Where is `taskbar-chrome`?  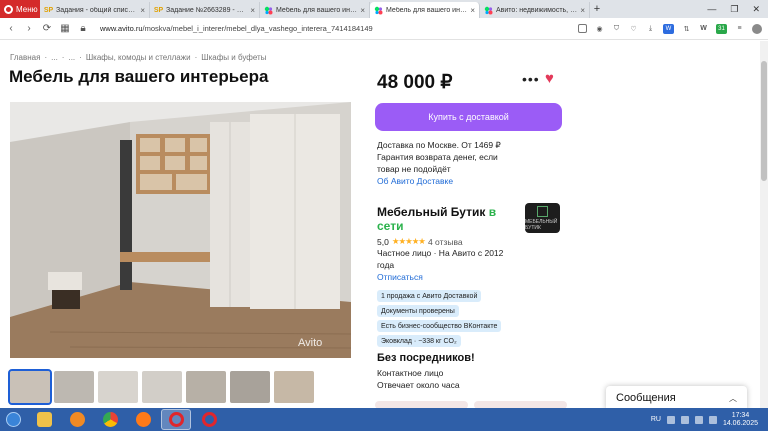 taskbar-chrome is located at coordinates (110, 419).